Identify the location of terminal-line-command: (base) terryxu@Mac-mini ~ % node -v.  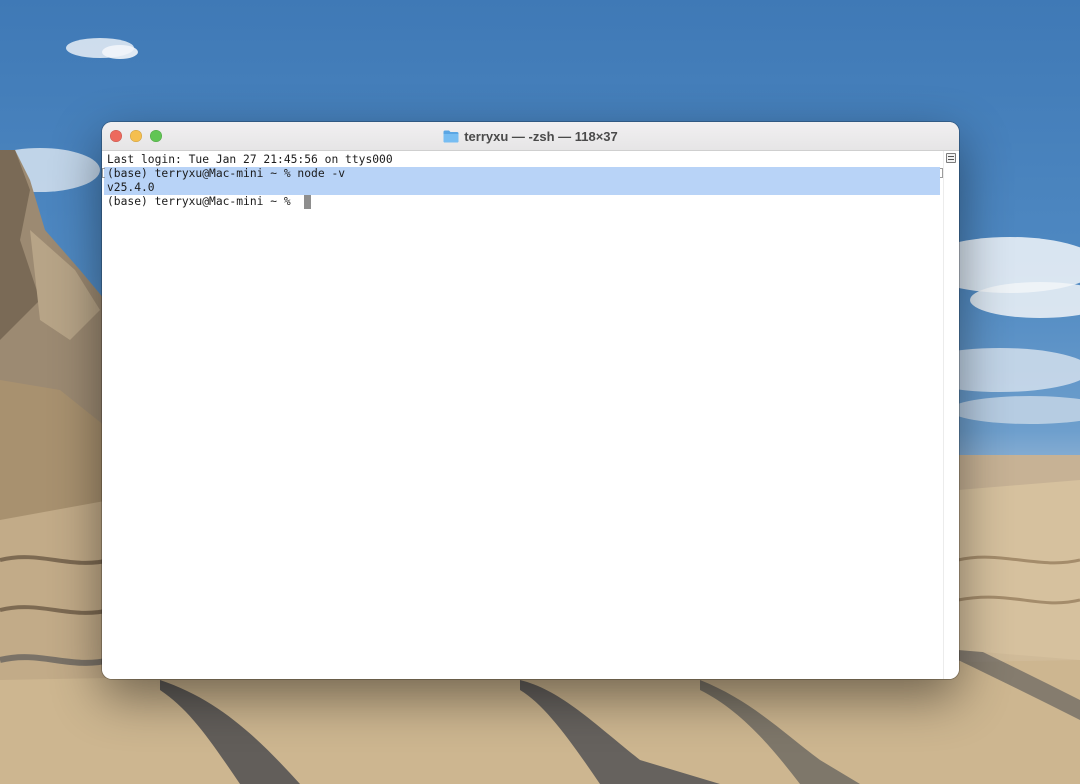
(226, 173).